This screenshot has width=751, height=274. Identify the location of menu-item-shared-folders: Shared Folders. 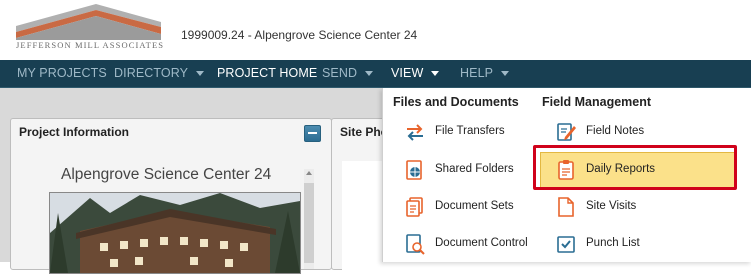
(469, 171).